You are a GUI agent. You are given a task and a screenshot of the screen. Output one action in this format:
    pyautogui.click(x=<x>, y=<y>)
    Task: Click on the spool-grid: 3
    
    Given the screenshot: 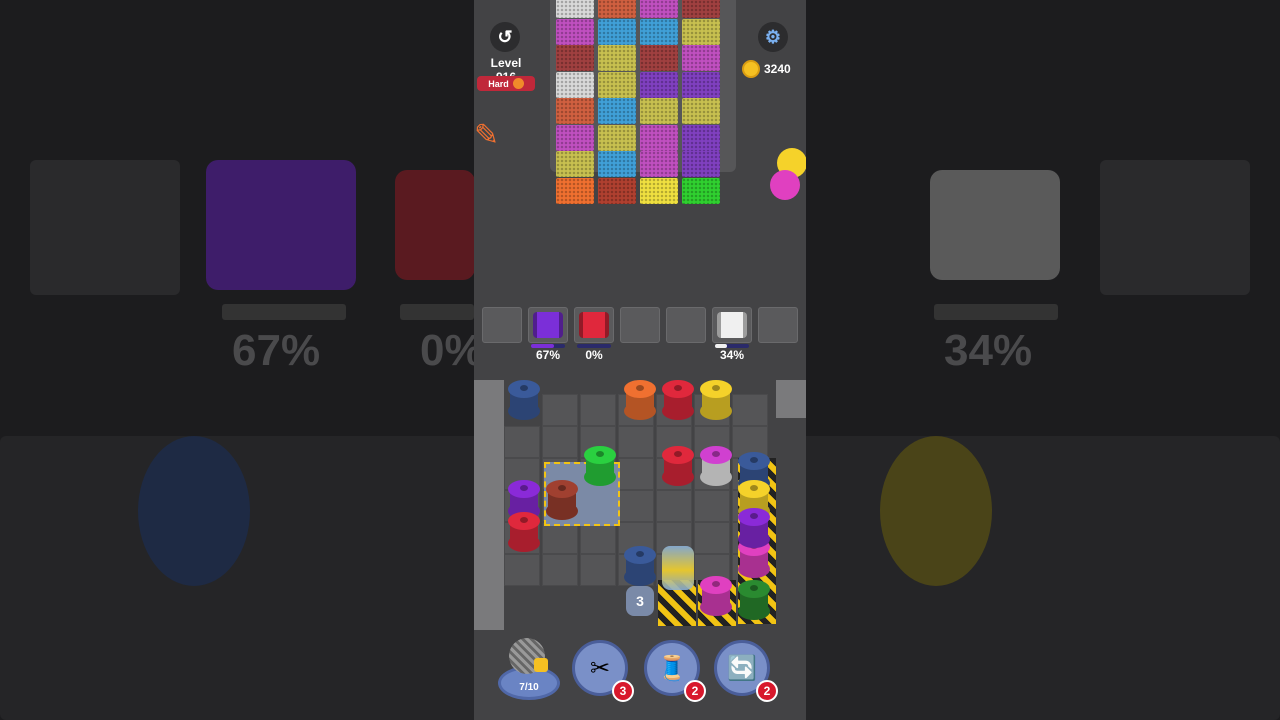 What is the action you would take?
    pyautogui.click(x=640, y=505)
    